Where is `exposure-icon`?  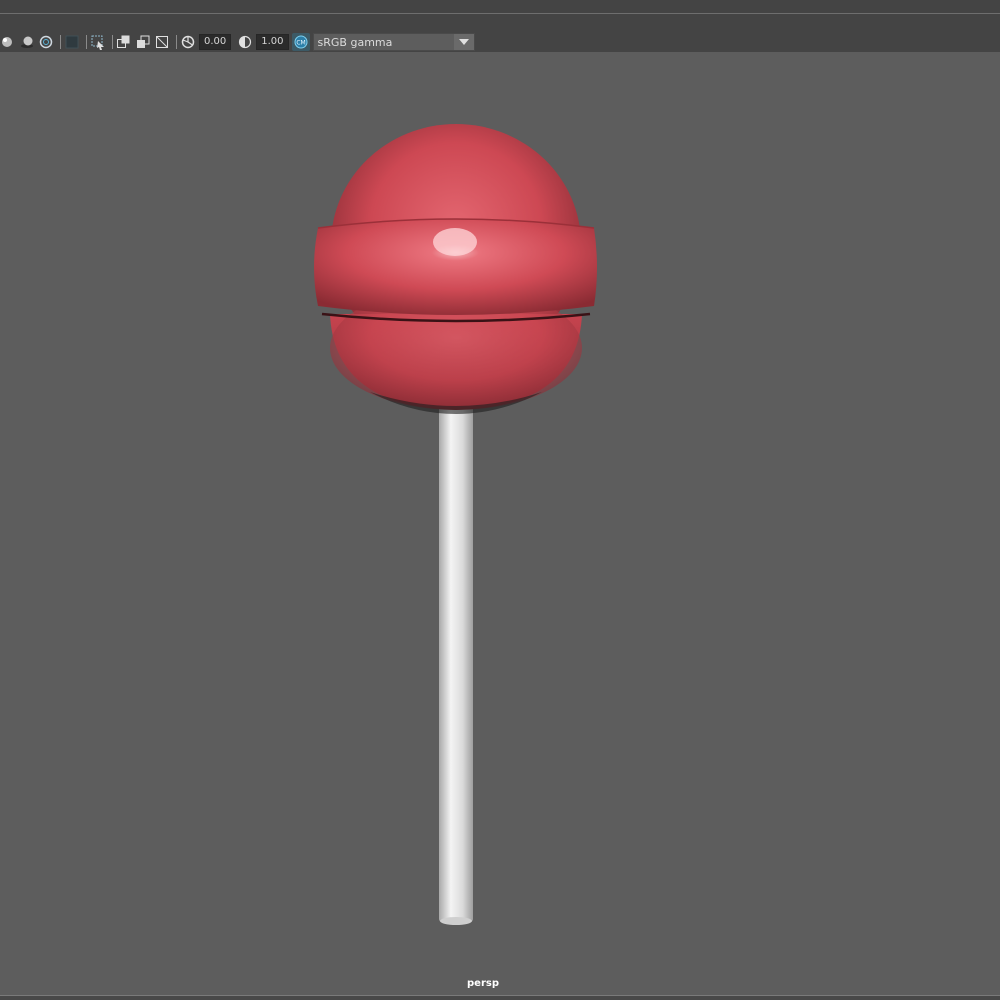
exposure-icon is located at coordinates (188, 42).